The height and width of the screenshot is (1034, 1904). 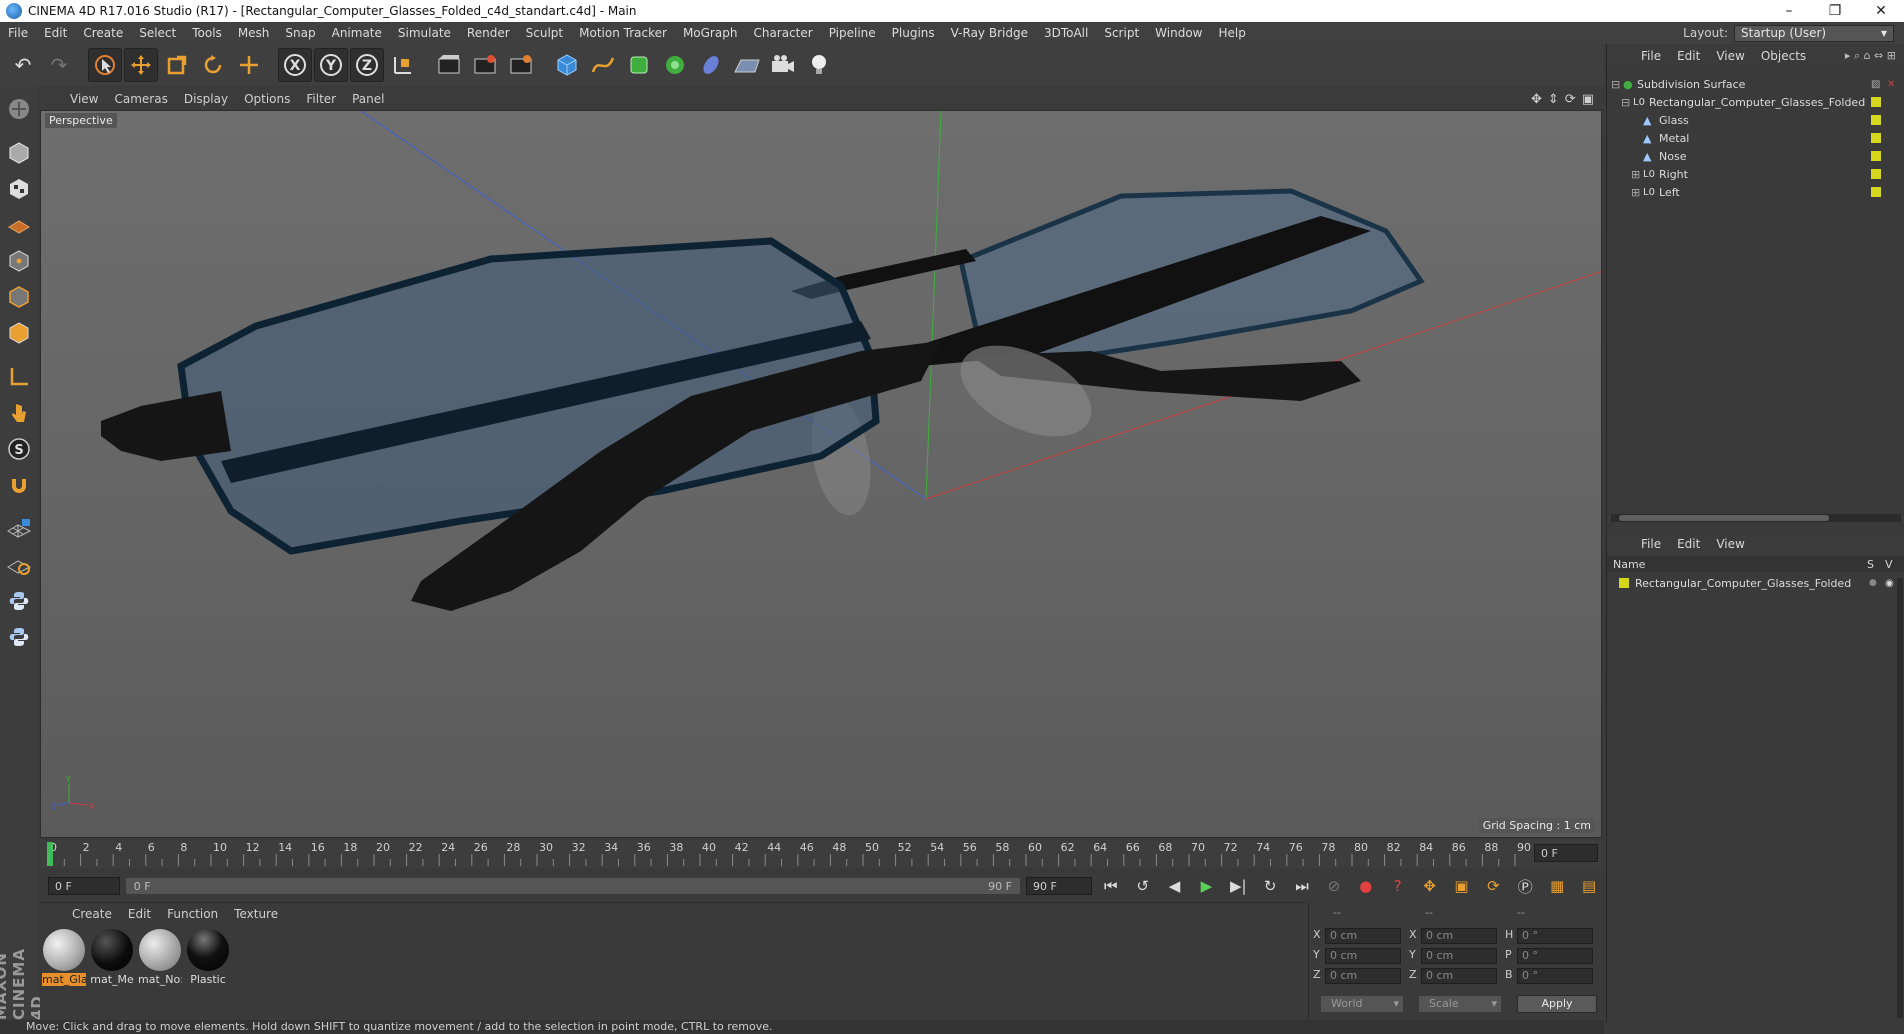 What do you see at coordinates (59, 65) in the screenshot?
I see `redo-icon: ↷` at bounding box center [59, 65].